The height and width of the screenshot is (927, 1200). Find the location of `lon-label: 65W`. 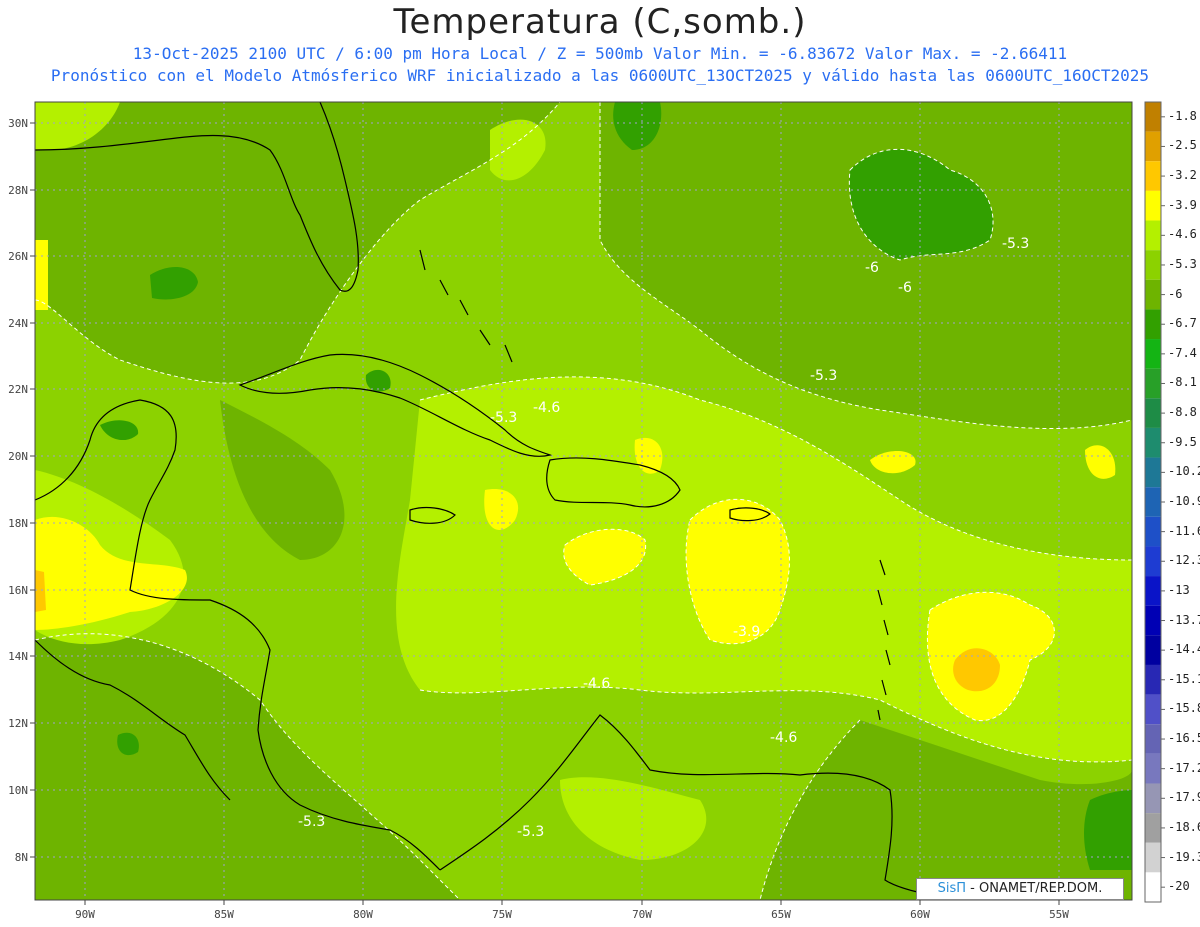

lon-label: 65W is located at coordinates (781, 914).